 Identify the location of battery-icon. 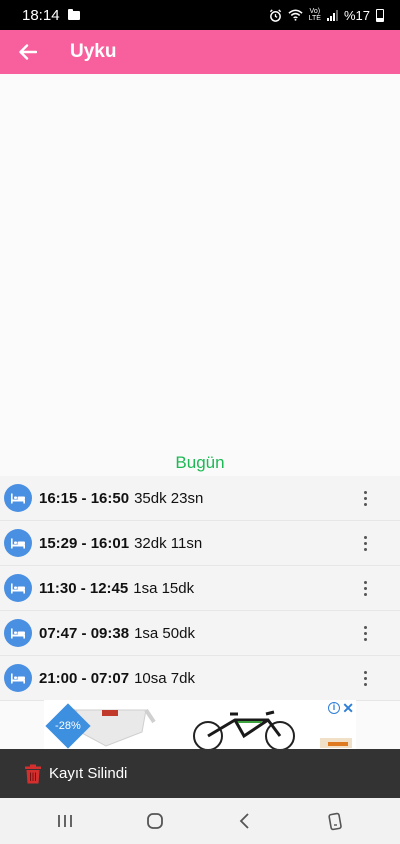
(380, 15).